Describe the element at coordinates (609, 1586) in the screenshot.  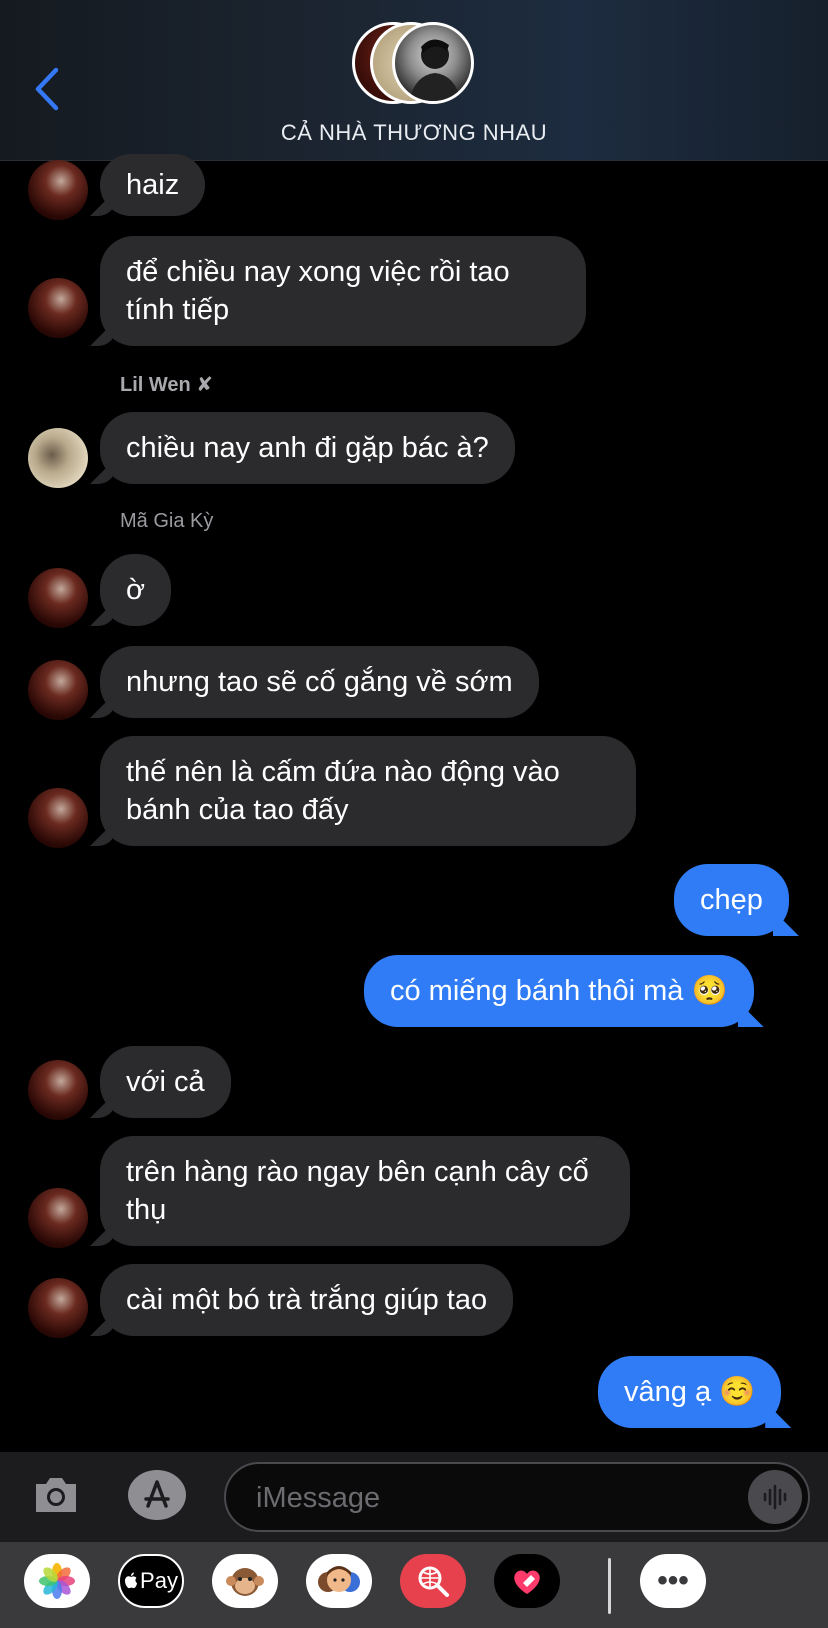
I see `drawer-divider` at that location.